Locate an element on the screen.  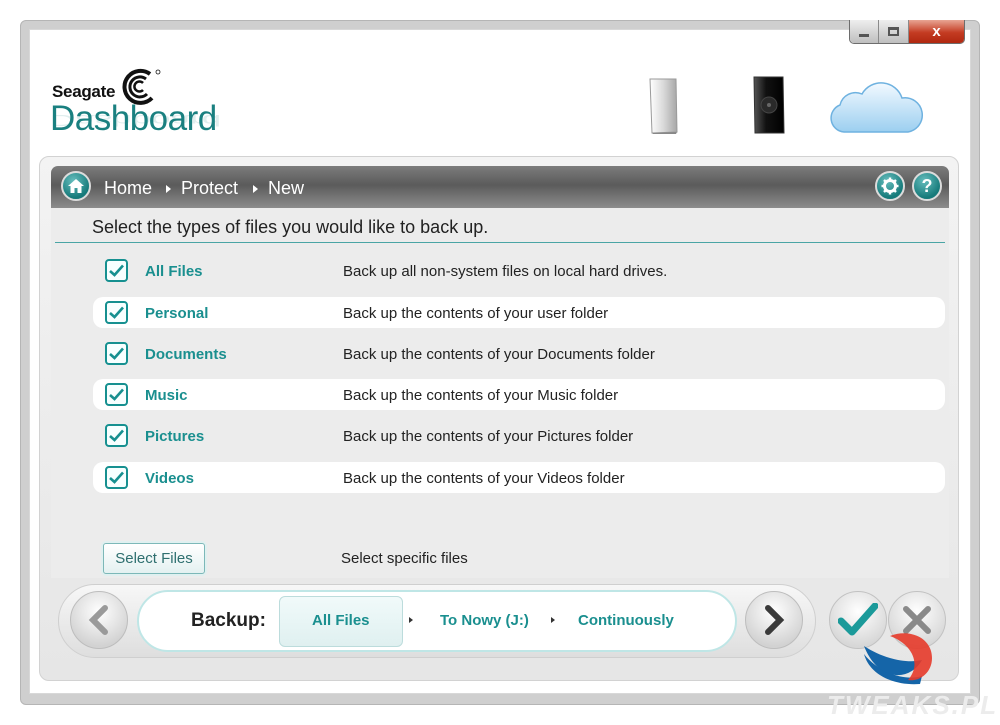
settings-button is located at coordinates (890, 186).